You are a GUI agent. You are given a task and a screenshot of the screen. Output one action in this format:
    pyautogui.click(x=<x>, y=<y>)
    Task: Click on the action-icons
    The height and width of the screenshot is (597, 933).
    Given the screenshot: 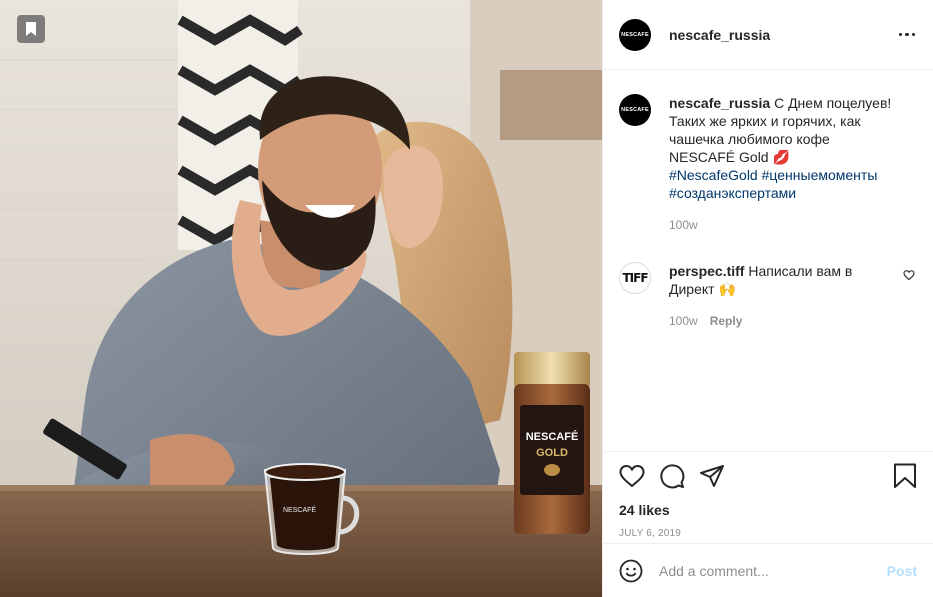 What is the action you would take?
    pyautogui.click(x=768, y=476)
    